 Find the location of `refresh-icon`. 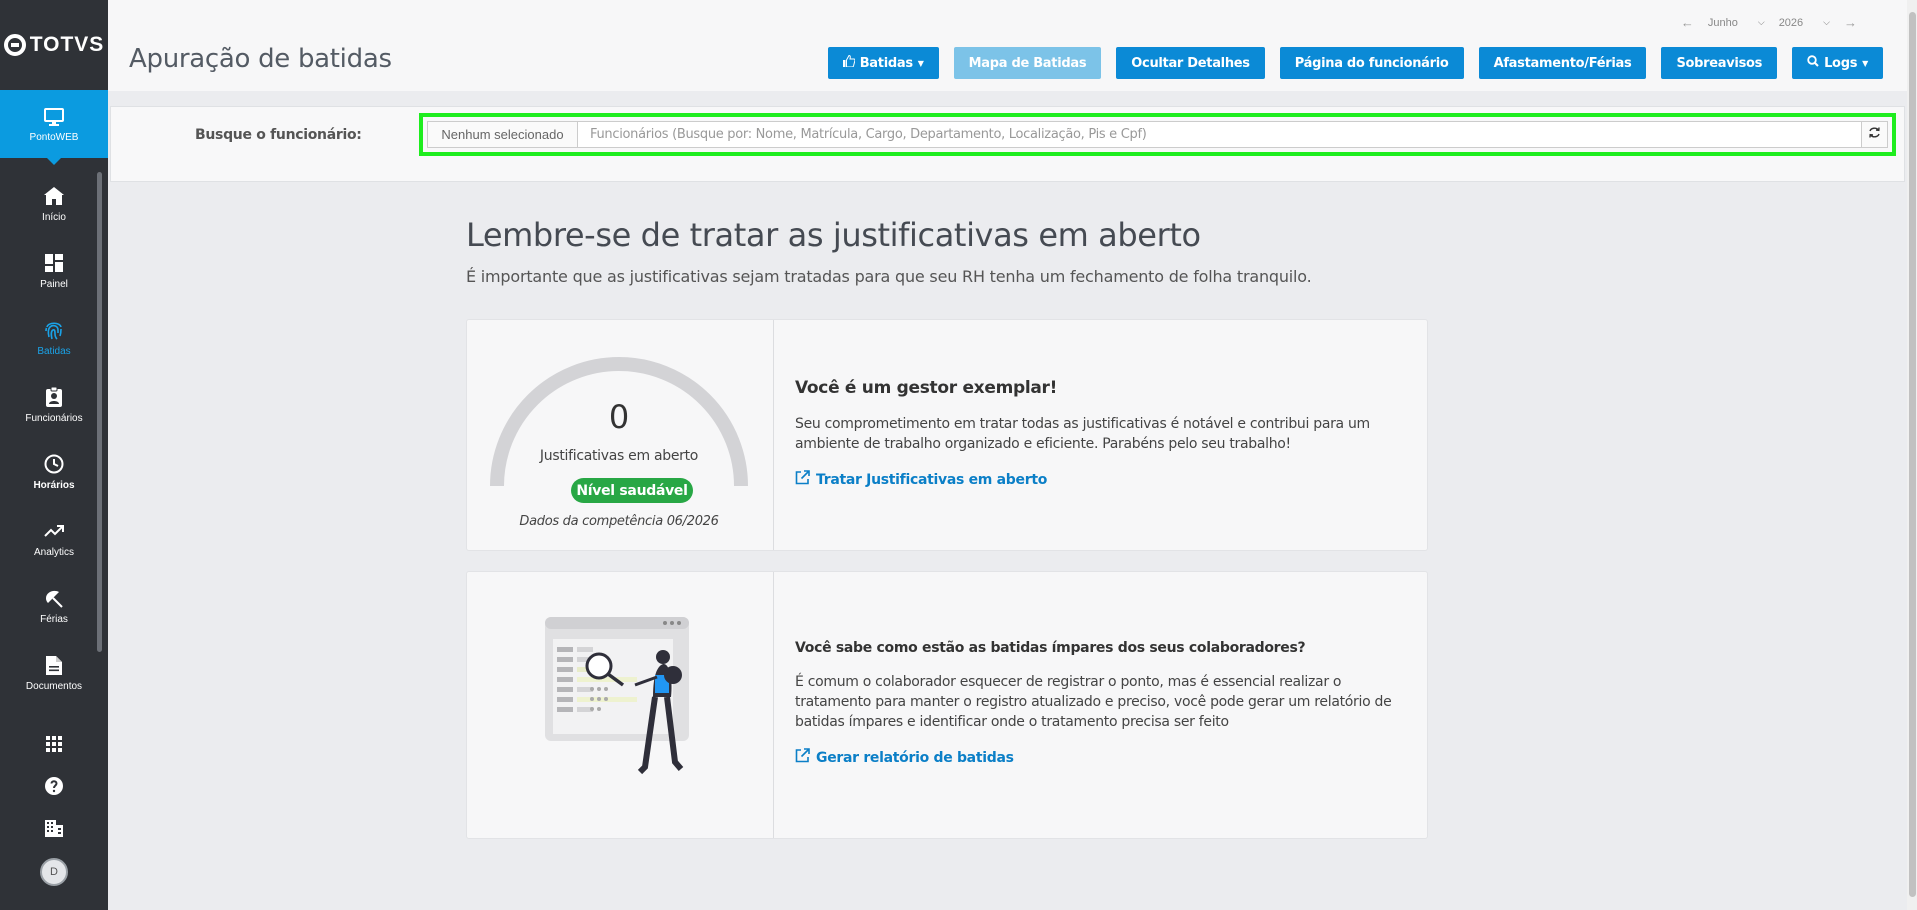

refresh-icon is located at coordinates (1874, 135).